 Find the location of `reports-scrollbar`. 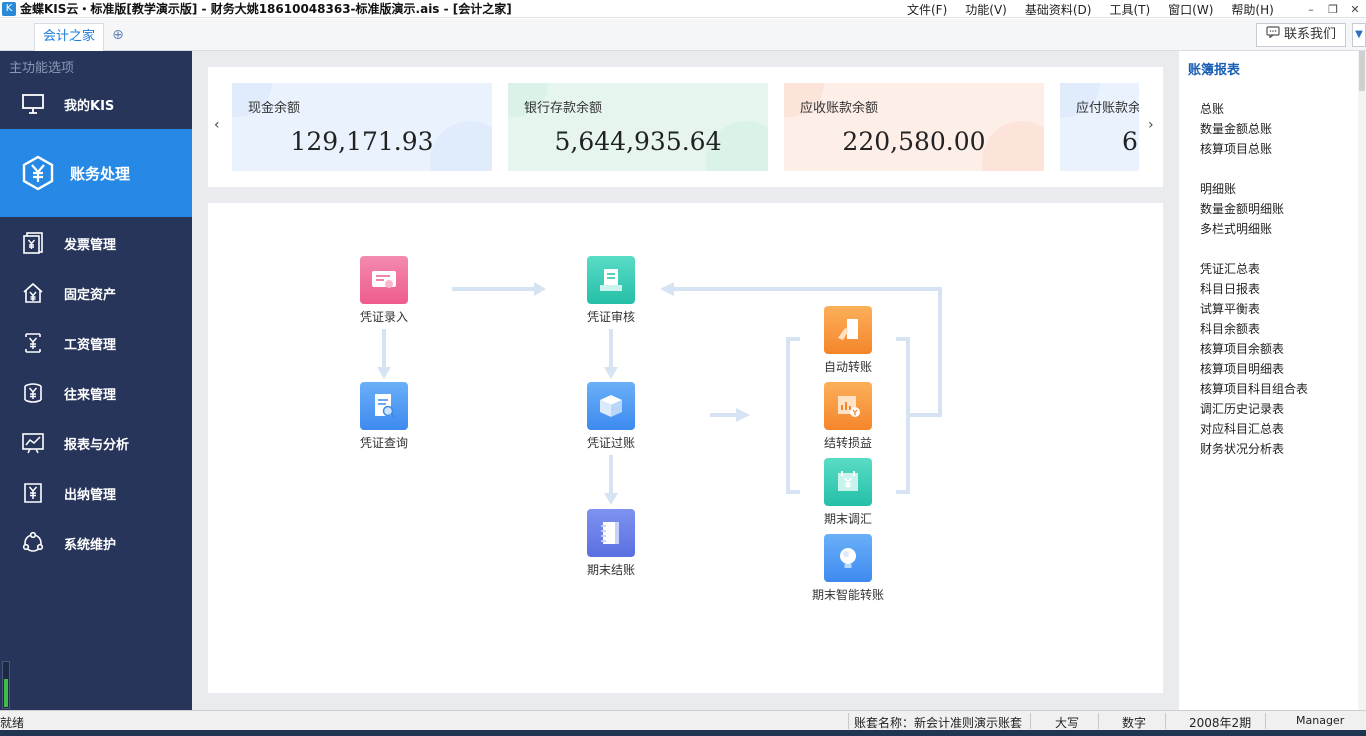

reports-scrollbar is located at coordinates (1362, 380).